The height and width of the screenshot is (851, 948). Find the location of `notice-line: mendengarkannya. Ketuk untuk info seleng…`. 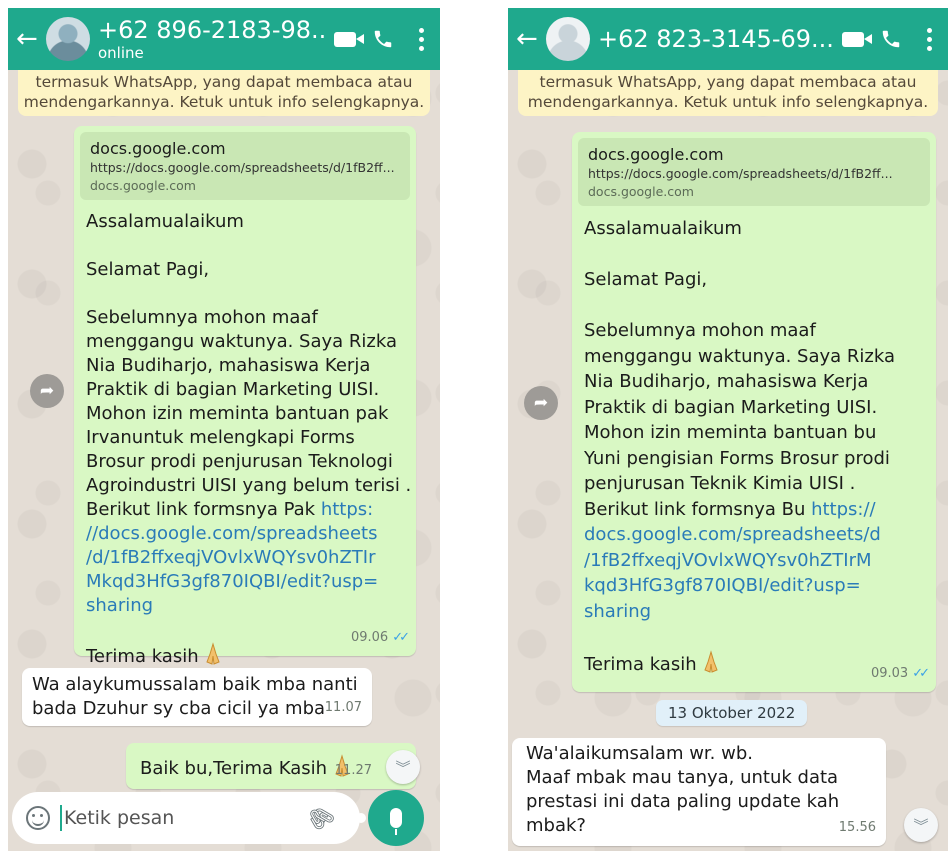

notice-line: mendengarkannya. Ketuk untuk info seleng… is located at coordinates (224, 102).